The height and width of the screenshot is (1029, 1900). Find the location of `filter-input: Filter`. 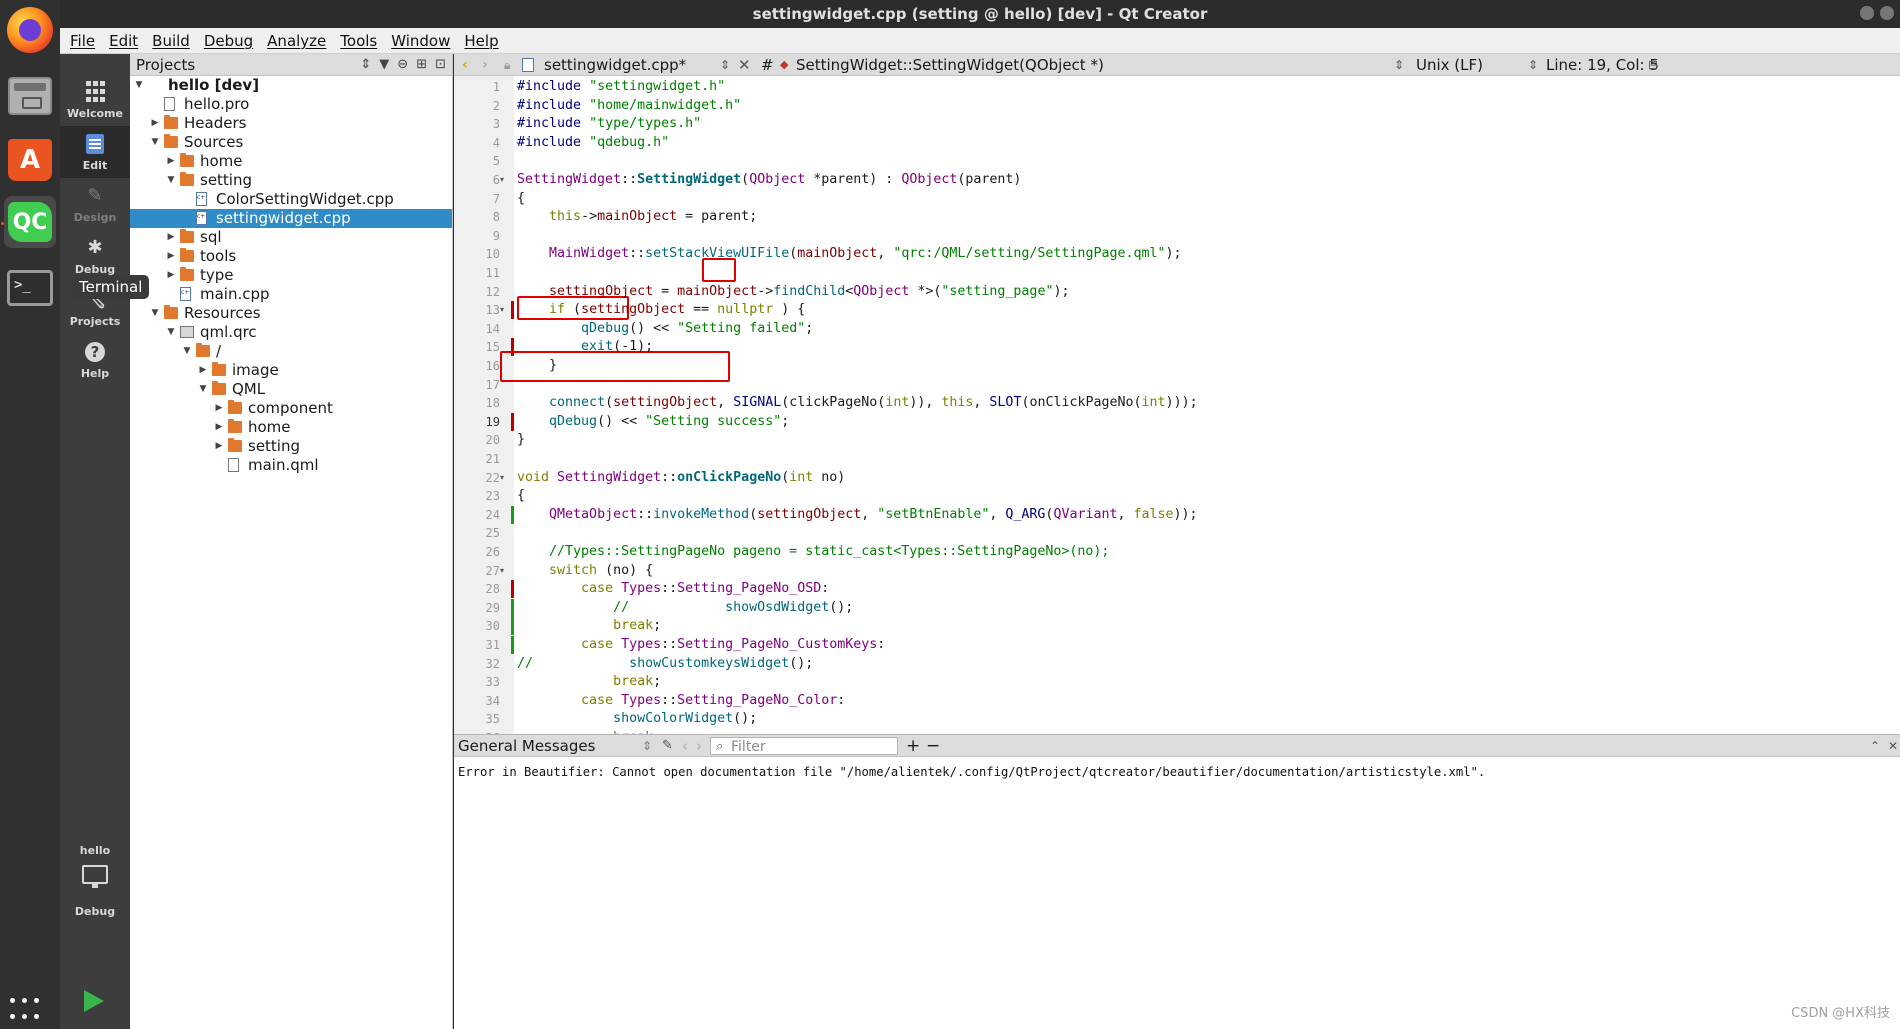

filter-input: Filter is located at coordinates (804, 746).